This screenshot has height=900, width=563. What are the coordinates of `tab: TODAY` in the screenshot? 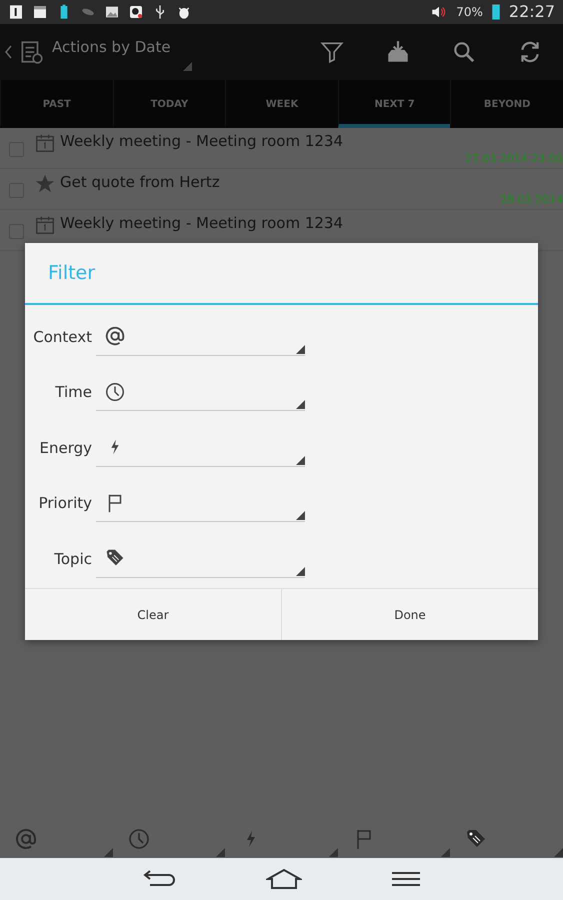 It's located at (169, 104).